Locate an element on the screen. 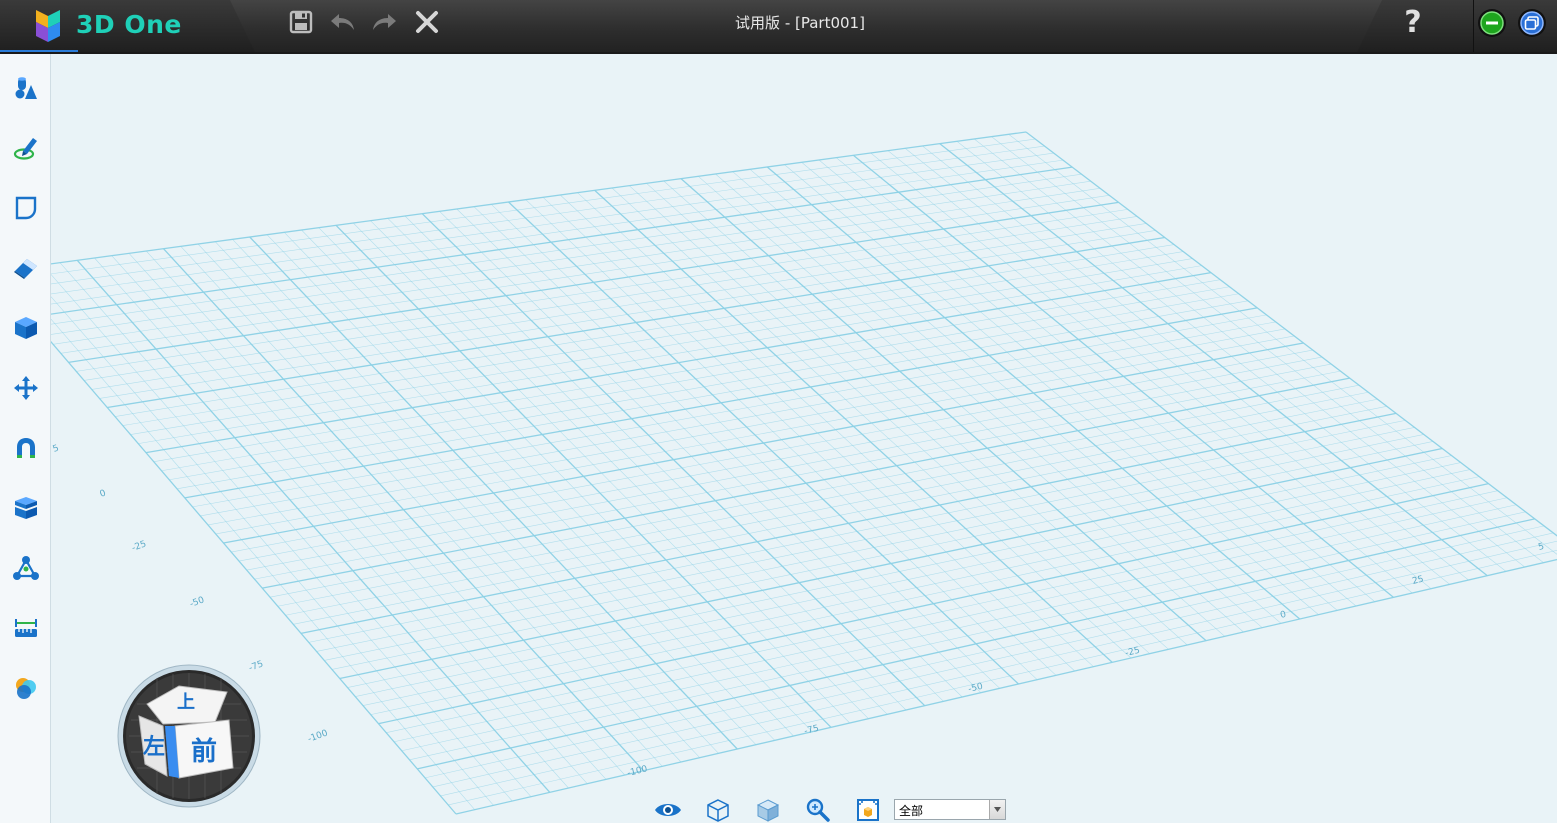 The image size is (1557, 823). sketch-edit-icon is located at coordinates (26, 208).